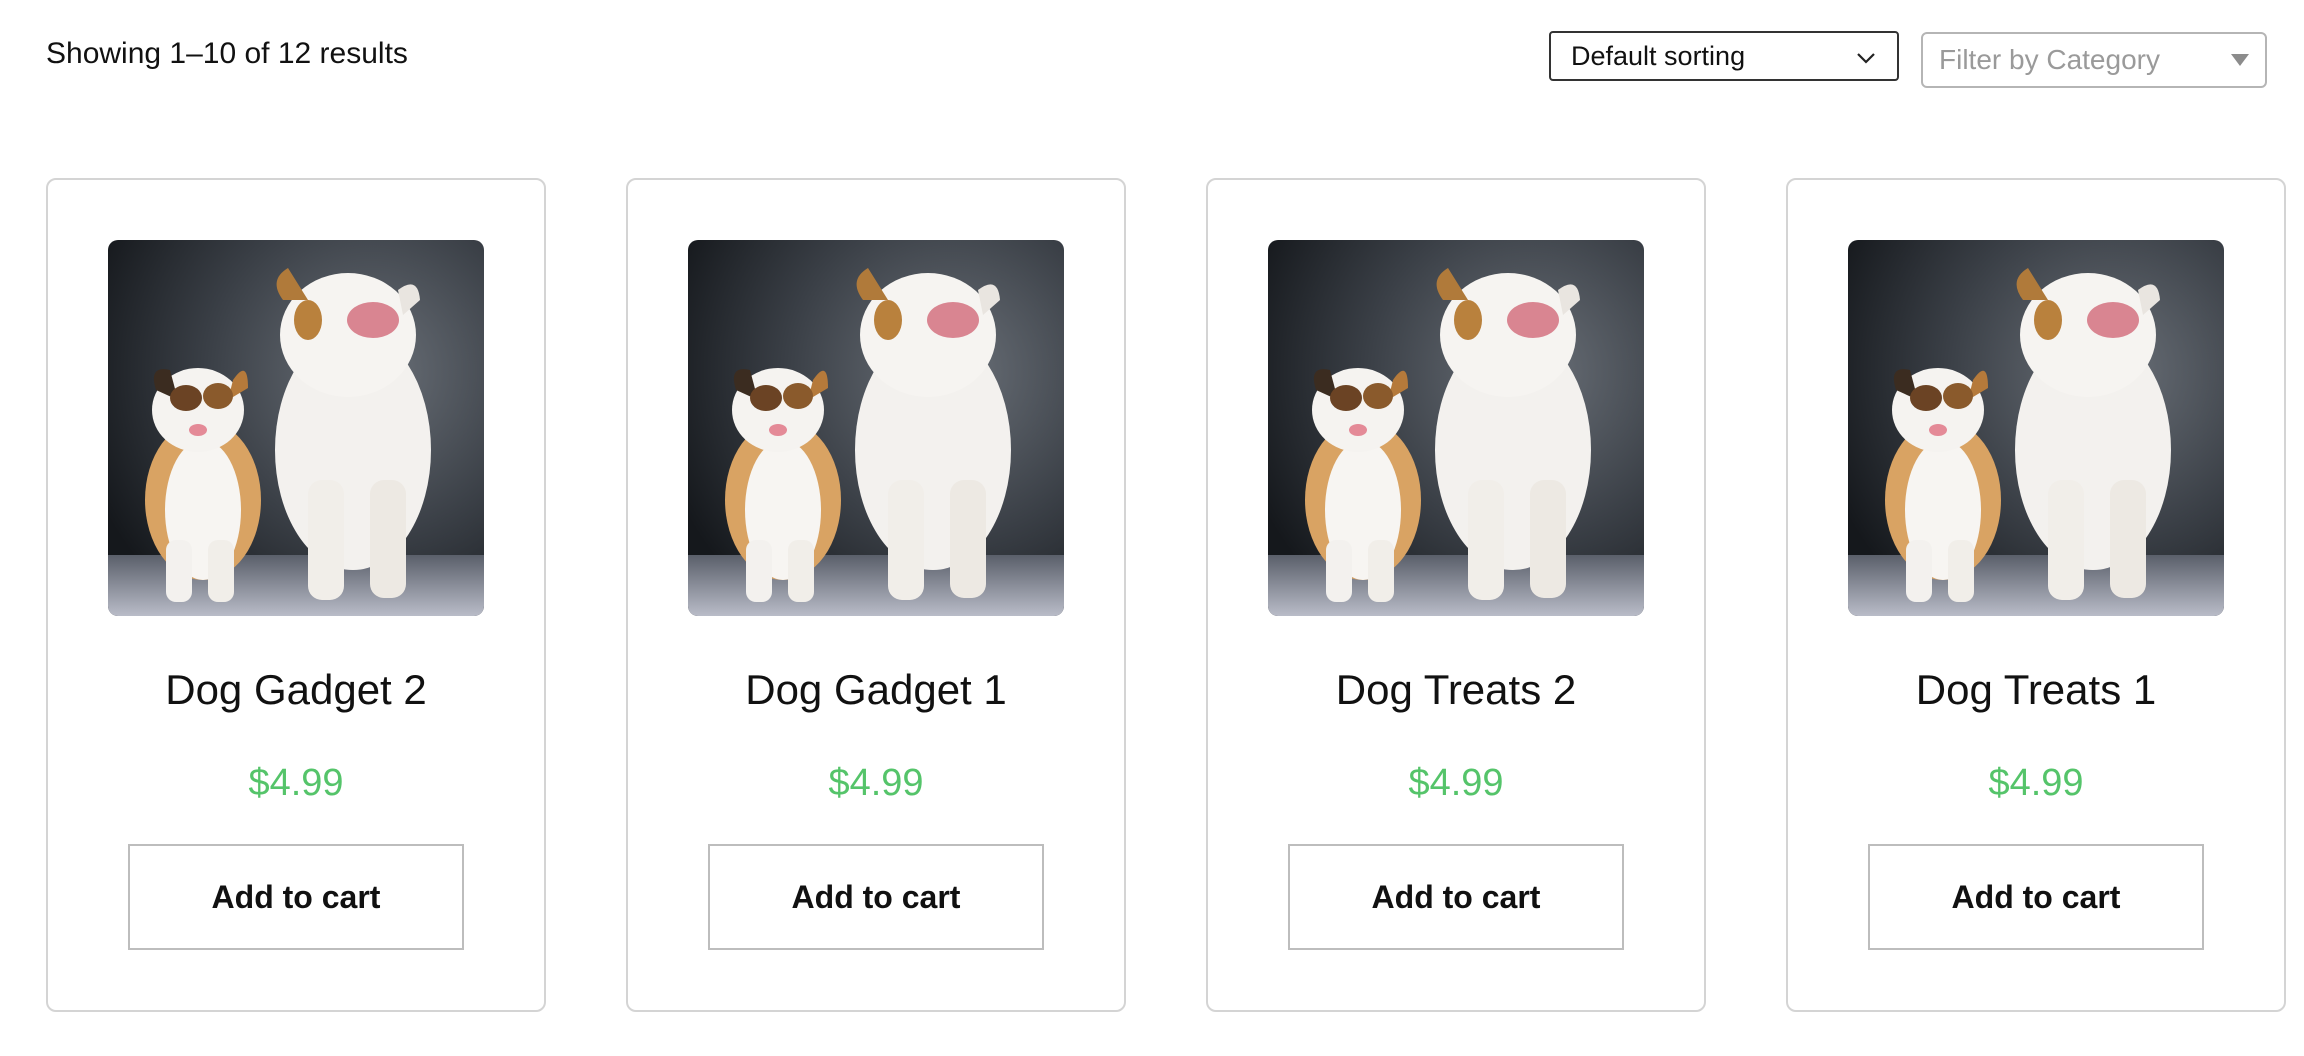 This screenshot has width=2304, height=1056. What do you see at coordinates (2240, 60) in the screenshot?
I see `caret-down-icon` at bounding box center [2240, 60].